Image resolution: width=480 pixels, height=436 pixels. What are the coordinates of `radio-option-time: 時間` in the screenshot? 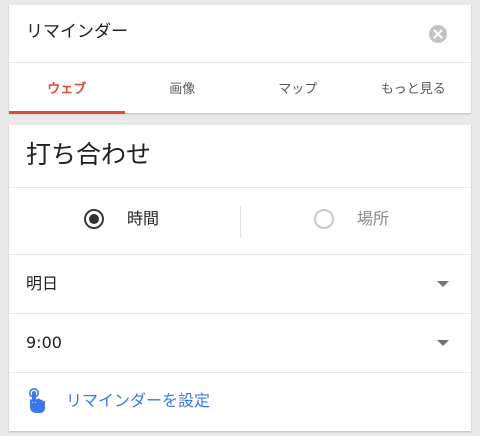 It's located at (149, 221).